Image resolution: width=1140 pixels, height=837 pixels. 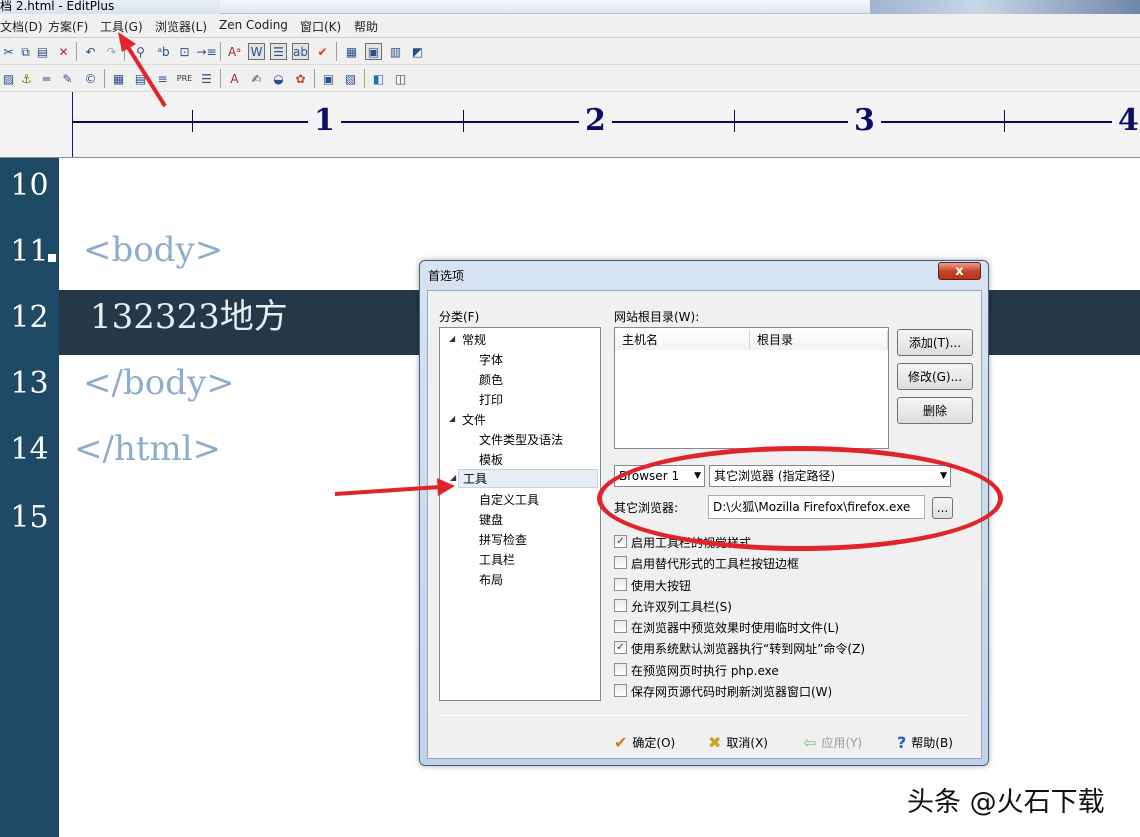 I want to click on dialog-title: 首选项, so click(x=446, y=276).